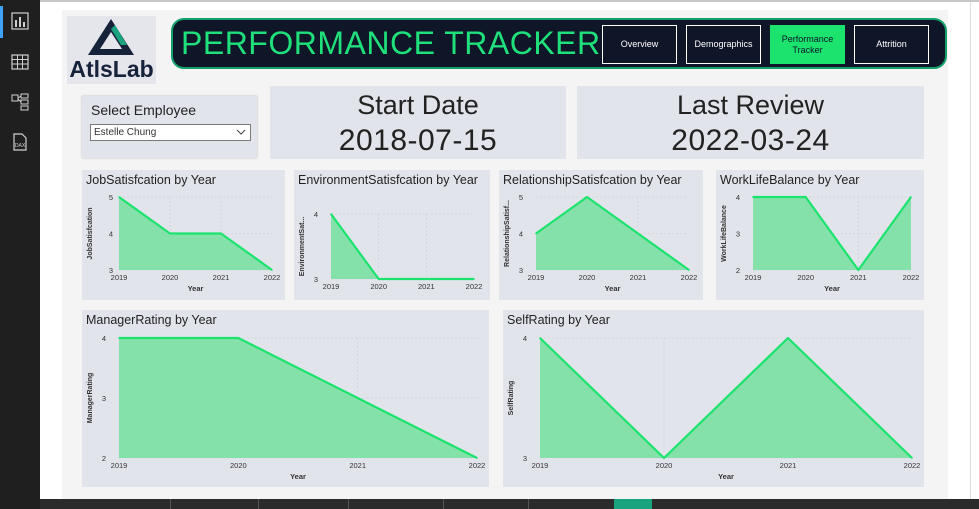  I want to click on right-pane-edge, so click(974, 250).